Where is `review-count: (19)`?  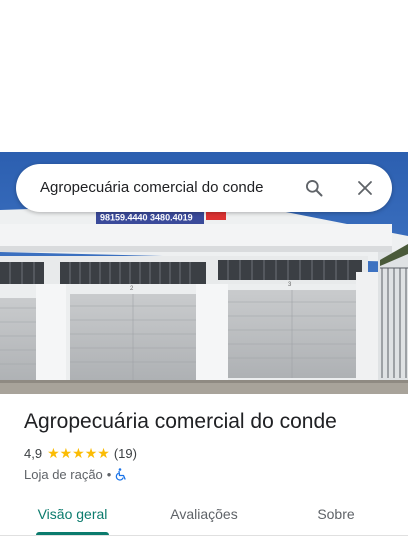
review-count: (19) is located at coordinates (125, 453).